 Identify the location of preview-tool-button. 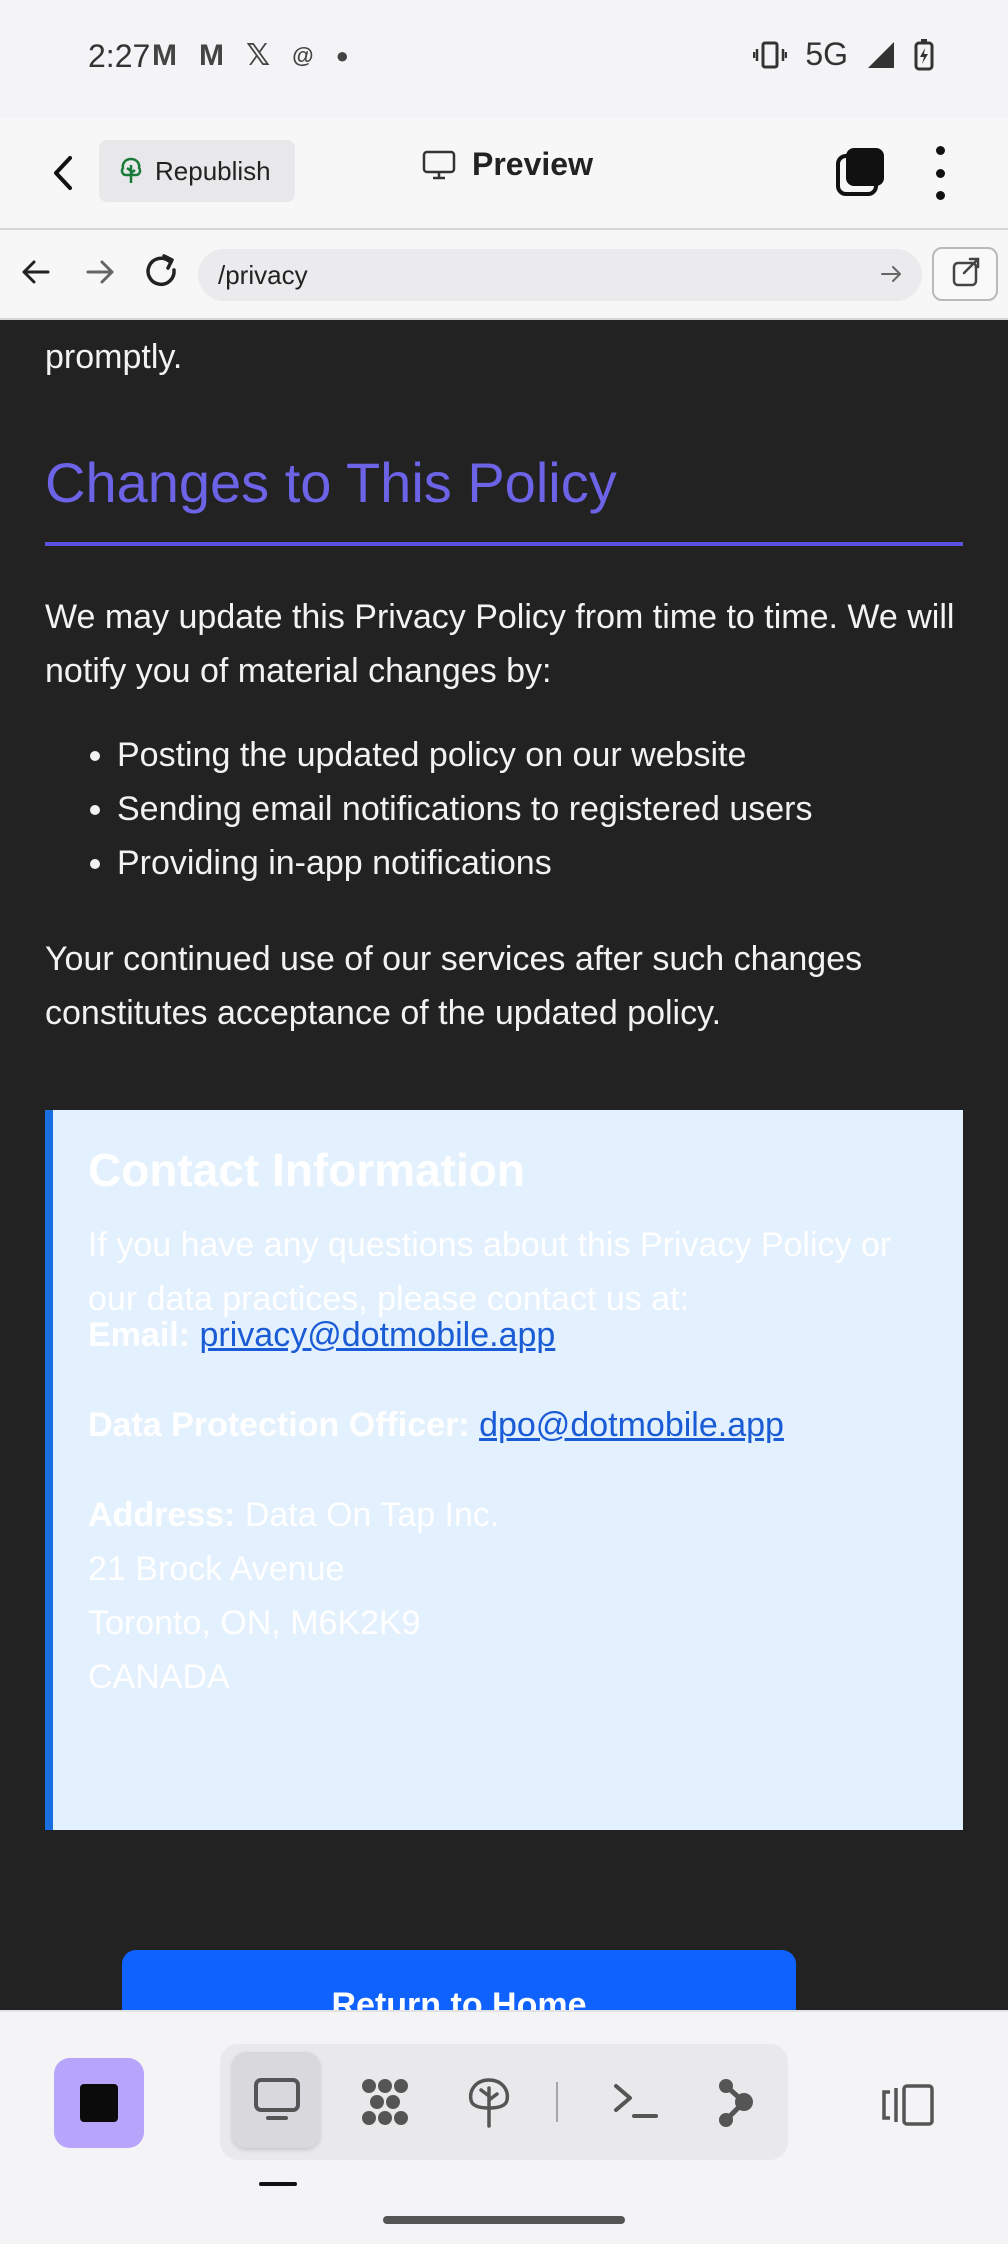
(276, 2100).